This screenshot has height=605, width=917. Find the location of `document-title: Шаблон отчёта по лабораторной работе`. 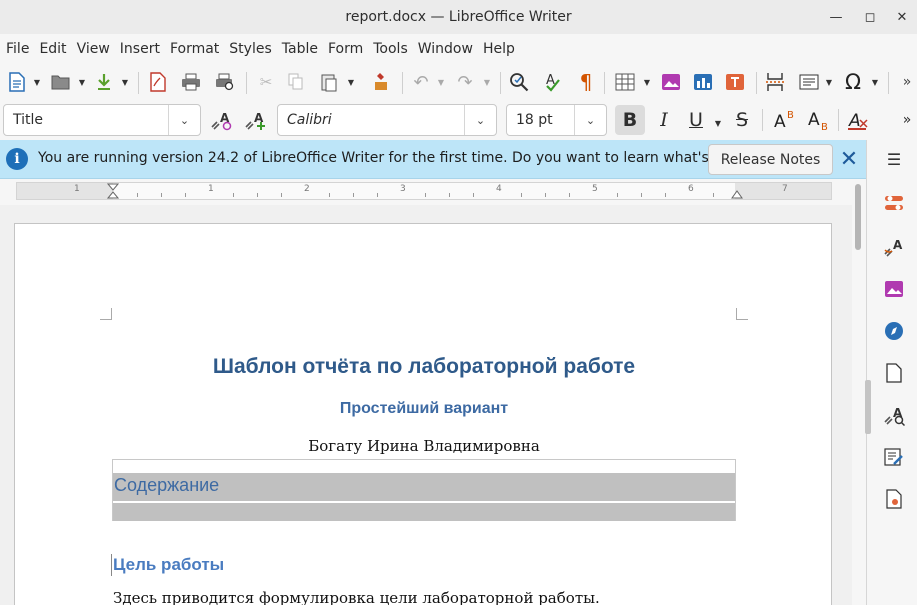

document-title: Шаблон отчёта по лабораторной работе is located at coordinates (423, 367).